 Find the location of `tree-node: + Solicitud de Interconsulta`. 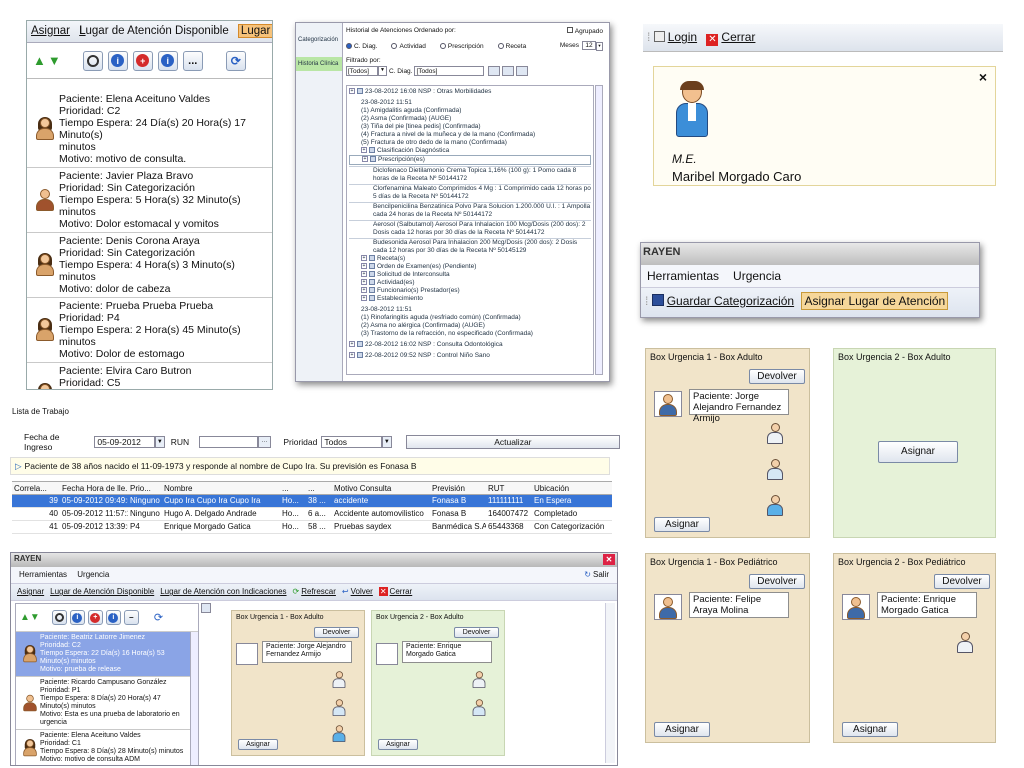

tree-node: + Solicitud de Interconsulta is located at coordinates (470, 275).